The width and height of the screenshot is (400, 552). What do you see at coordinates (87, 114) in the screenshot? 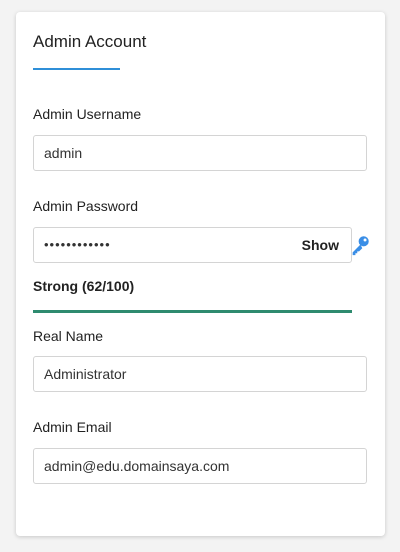
I see `username-label: Admin Username` at bounding box center [87, 114].